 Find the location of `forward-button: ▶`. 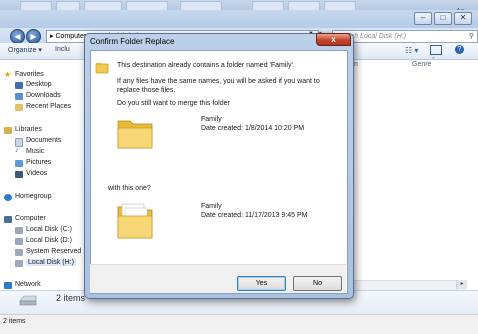

forward-button: ▶ is located at coordinates (33, 36).